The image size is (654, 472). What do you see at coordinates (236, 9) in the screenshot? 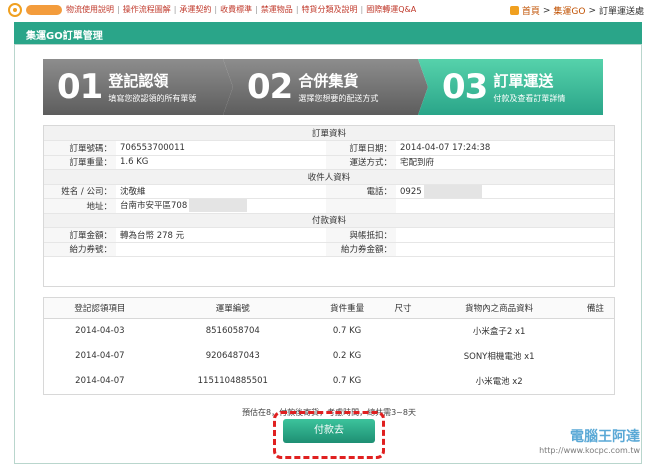
I see `nav-link-fees: 收費標準` at bounding box center [236, 9].